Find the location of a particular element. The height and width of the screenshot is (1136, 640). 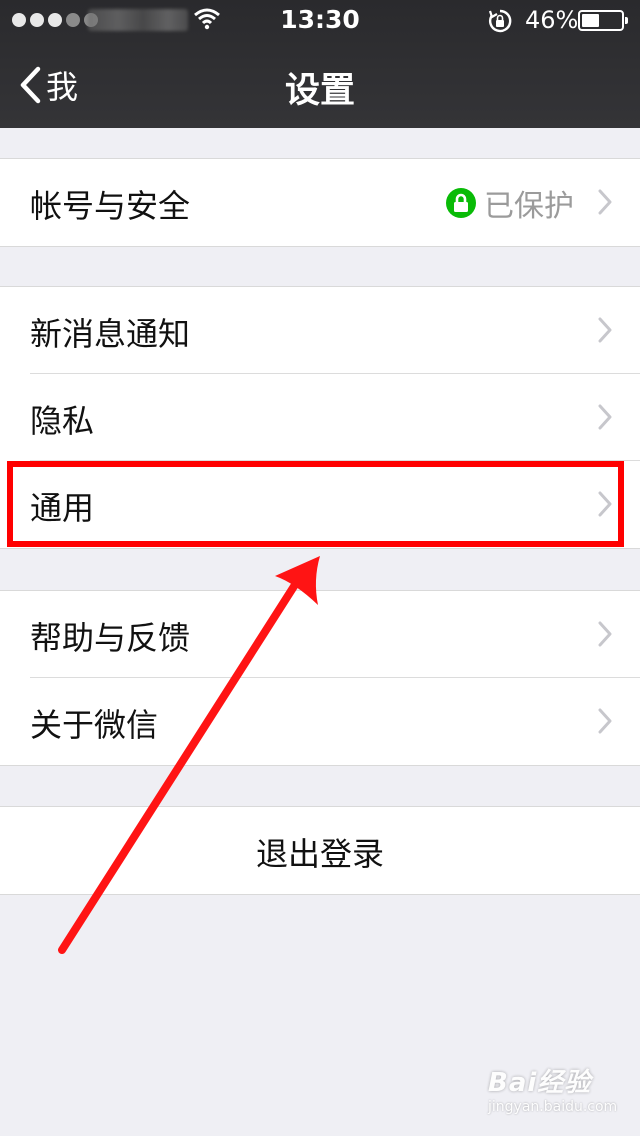

logout-group: 退出登录 is located at coordinates (320, 850).